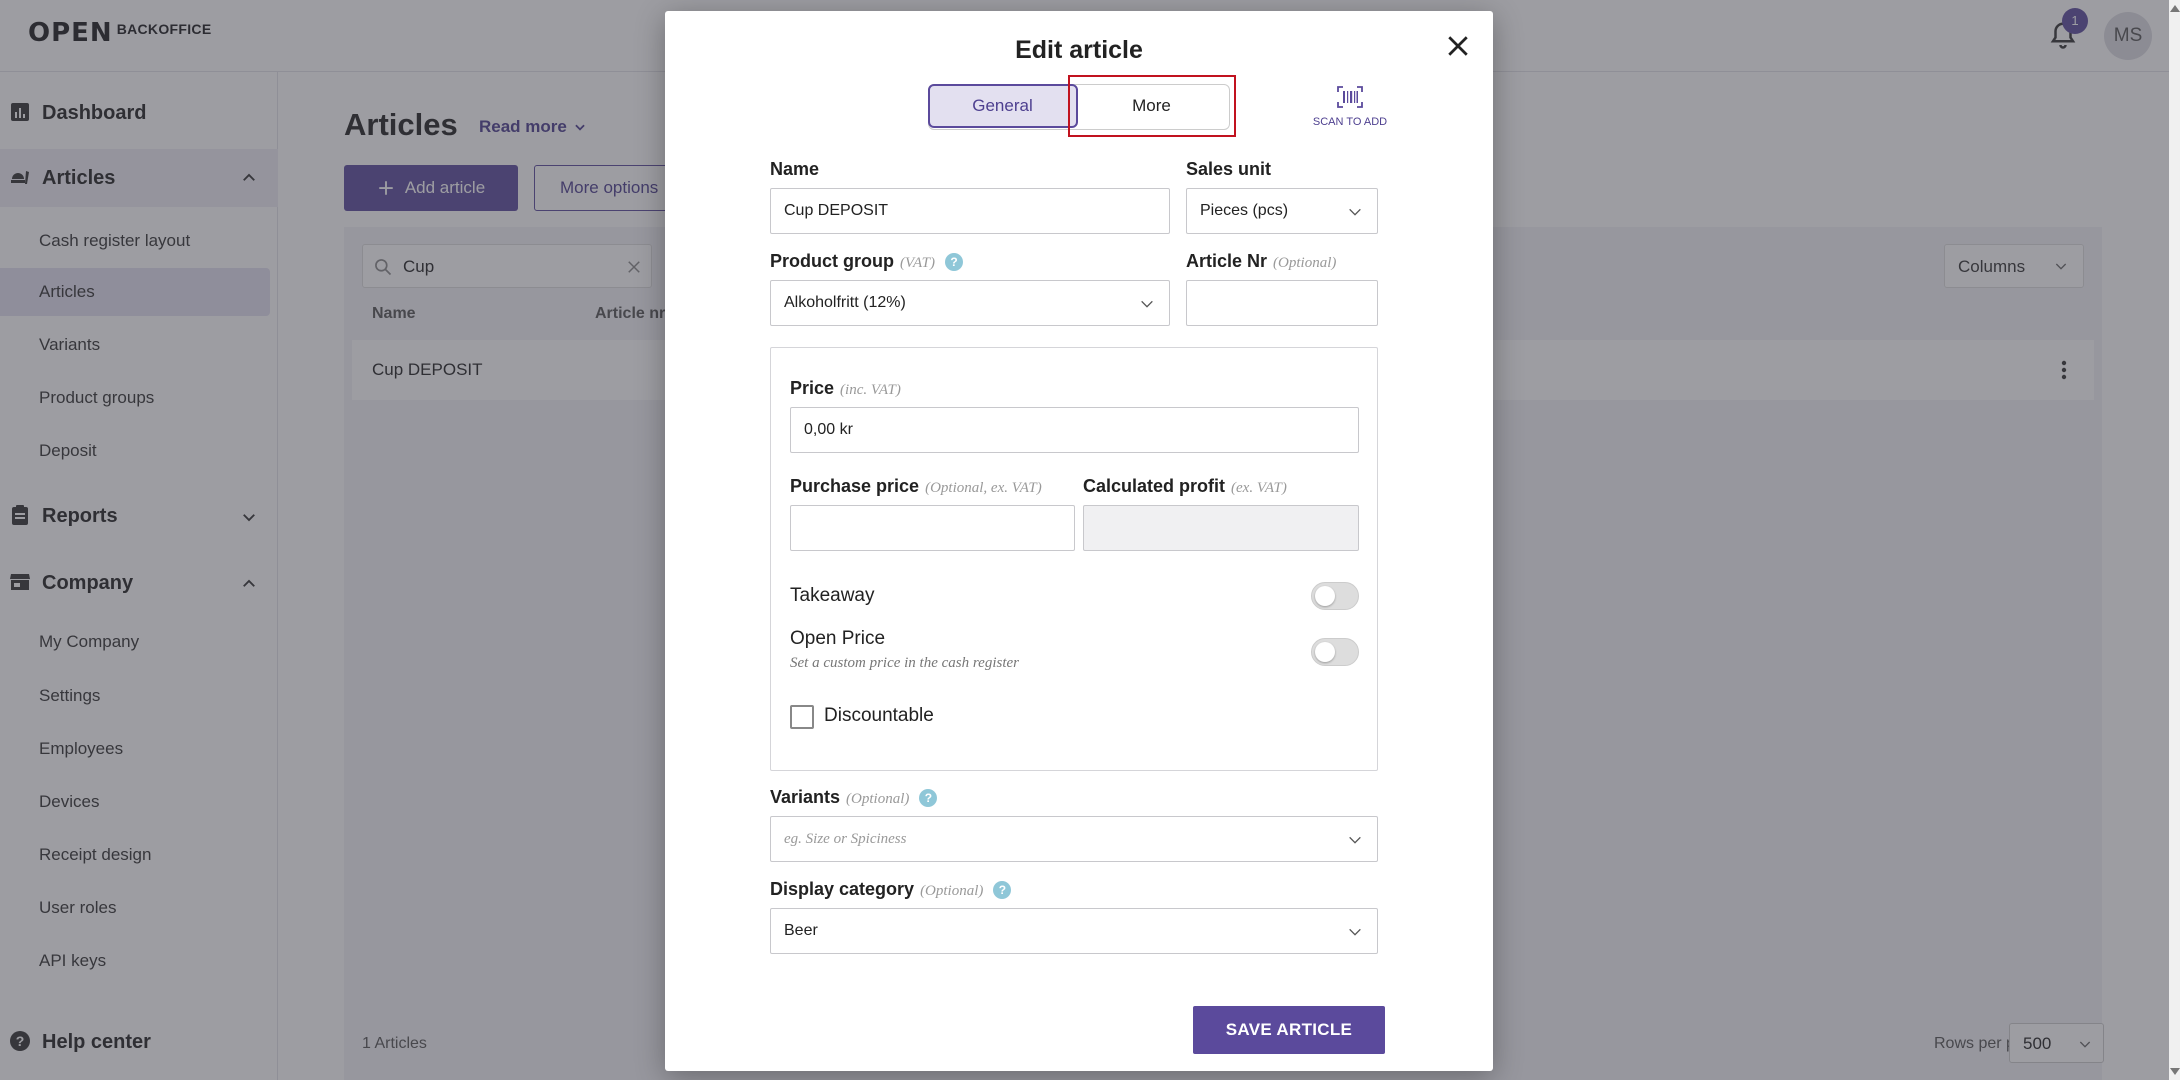  I want to click on takeaway-toggle, so click(1335, 596).